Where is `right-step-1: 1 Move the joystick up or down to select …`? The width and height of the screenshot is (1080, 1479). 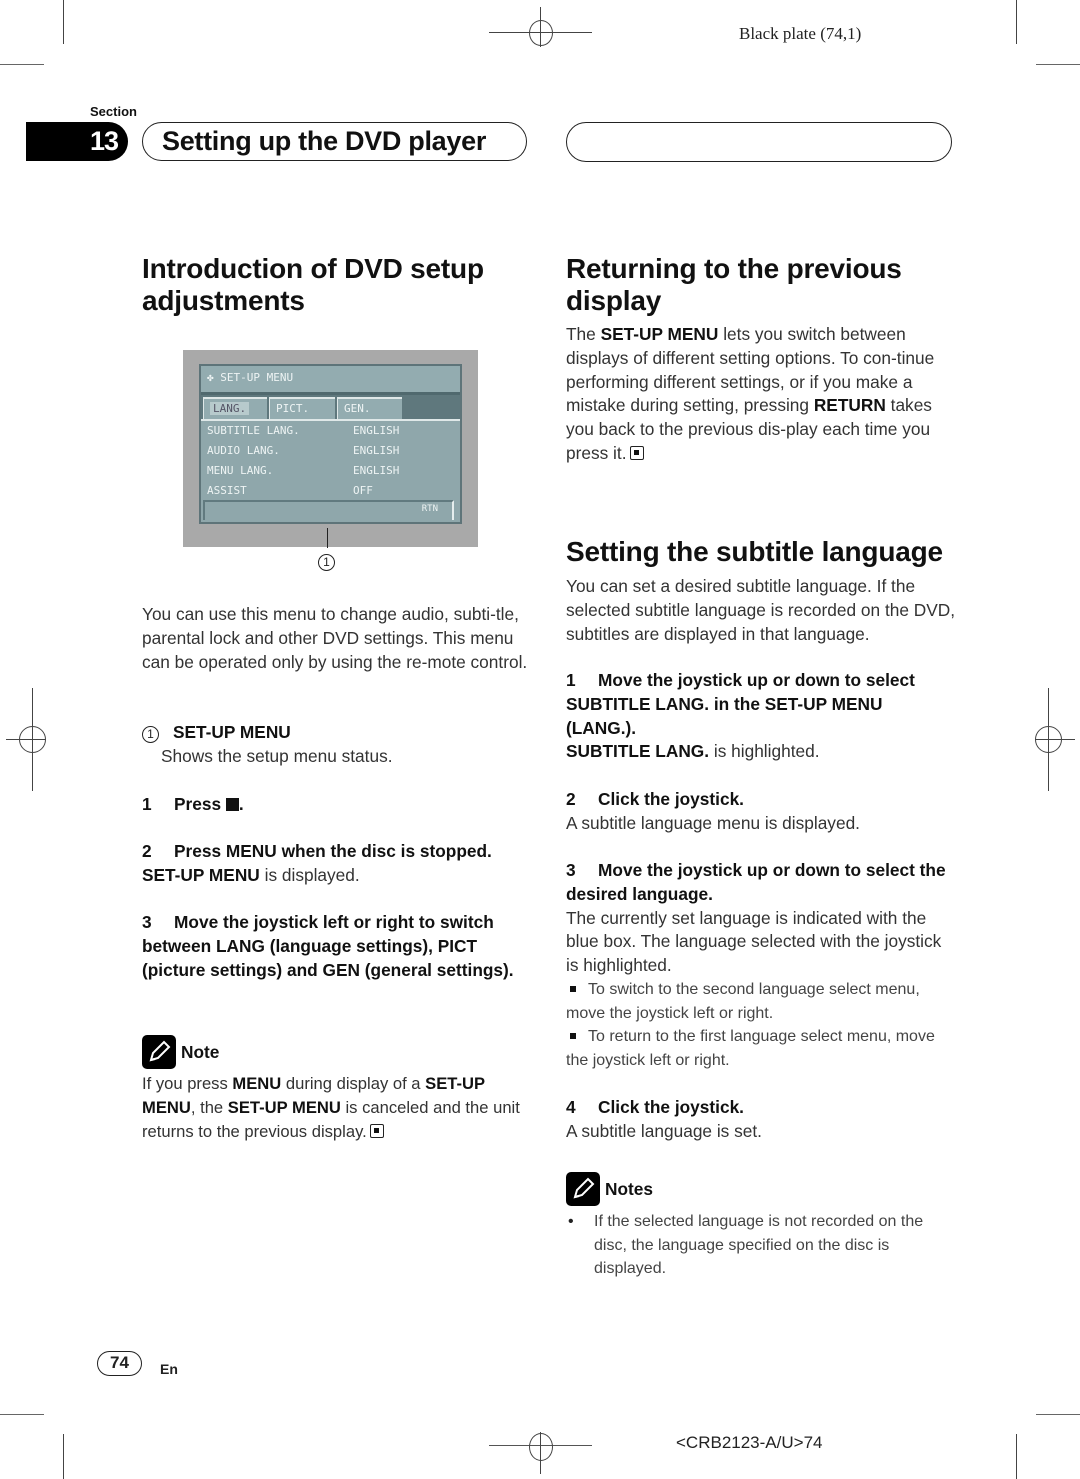 right-step-1: 1 Move the joystick up or down to select … is located at coordinates (740, 716).